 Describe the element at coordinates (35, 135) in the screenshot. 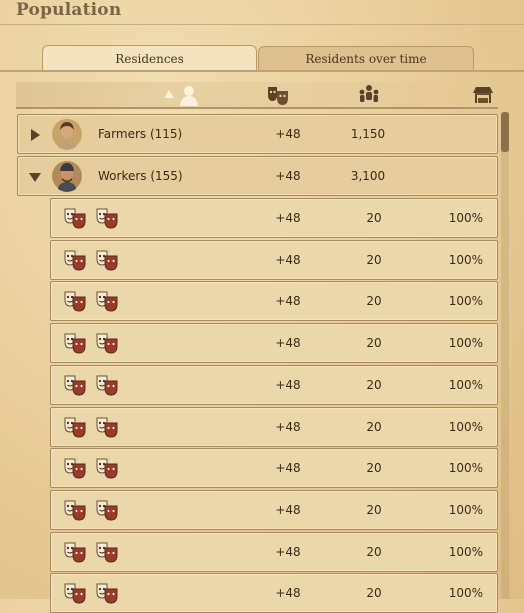

I see `expand-arrow-icon` at that location.